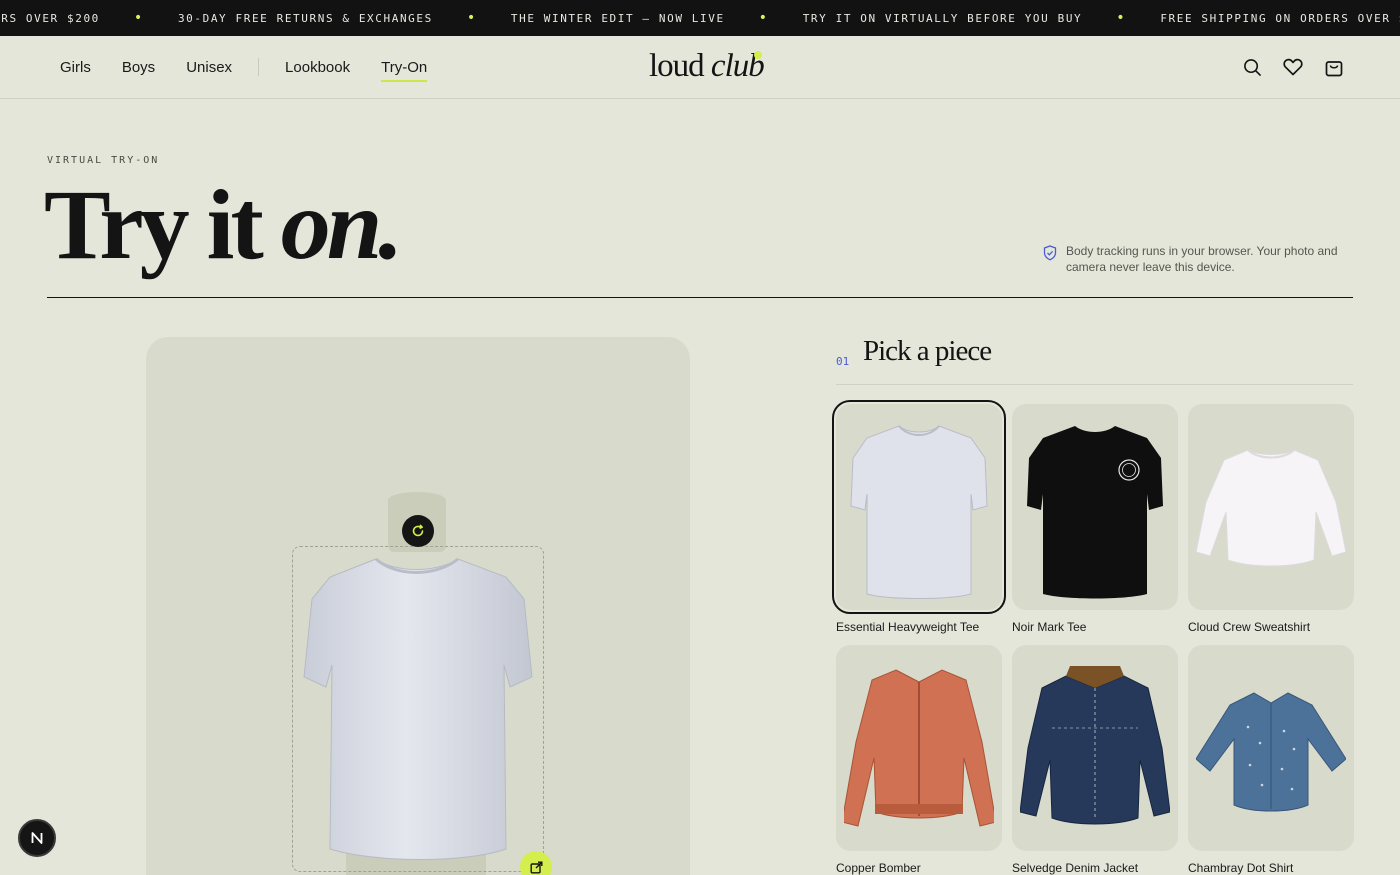 Image resolution: width=1400 pixels, height=875 pixels. I want to click on resize-icon, so click(536, 867).